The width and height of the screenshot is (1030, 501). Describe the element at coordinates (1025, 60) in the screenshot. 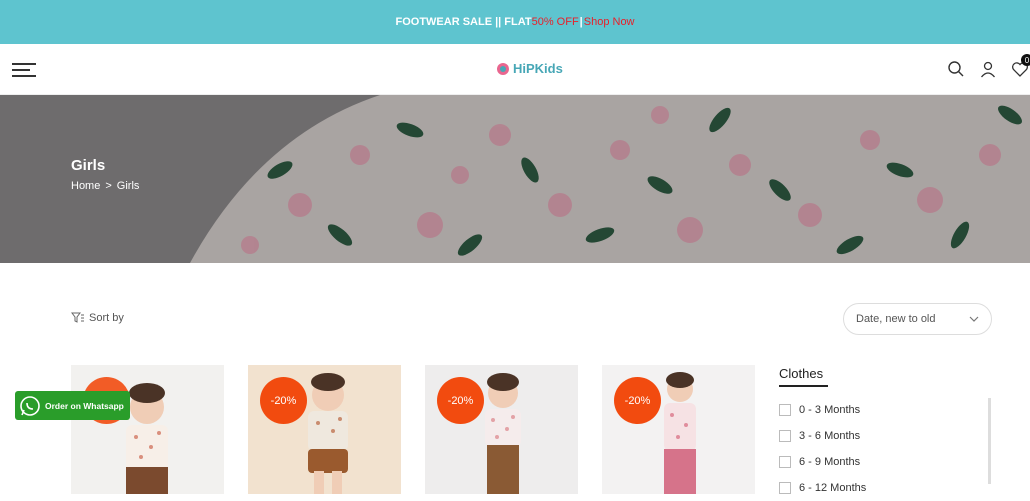

I see `wishlist-count-badge: 0` at that location.